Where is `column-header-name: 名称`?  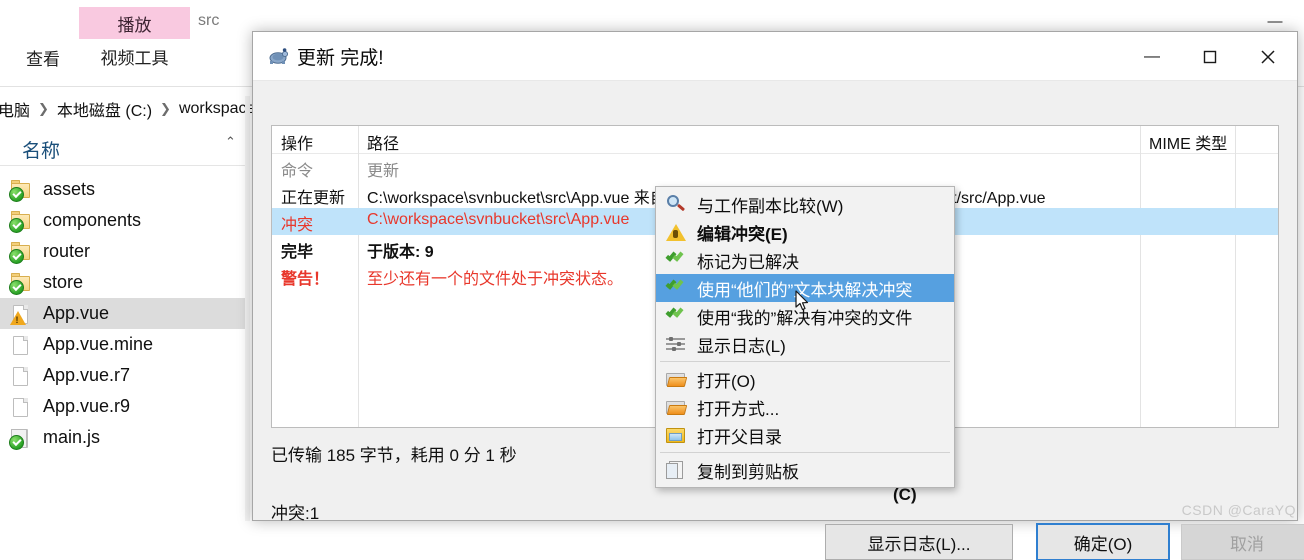 column-header-name: 名称 is located at coordinates (41, 151).